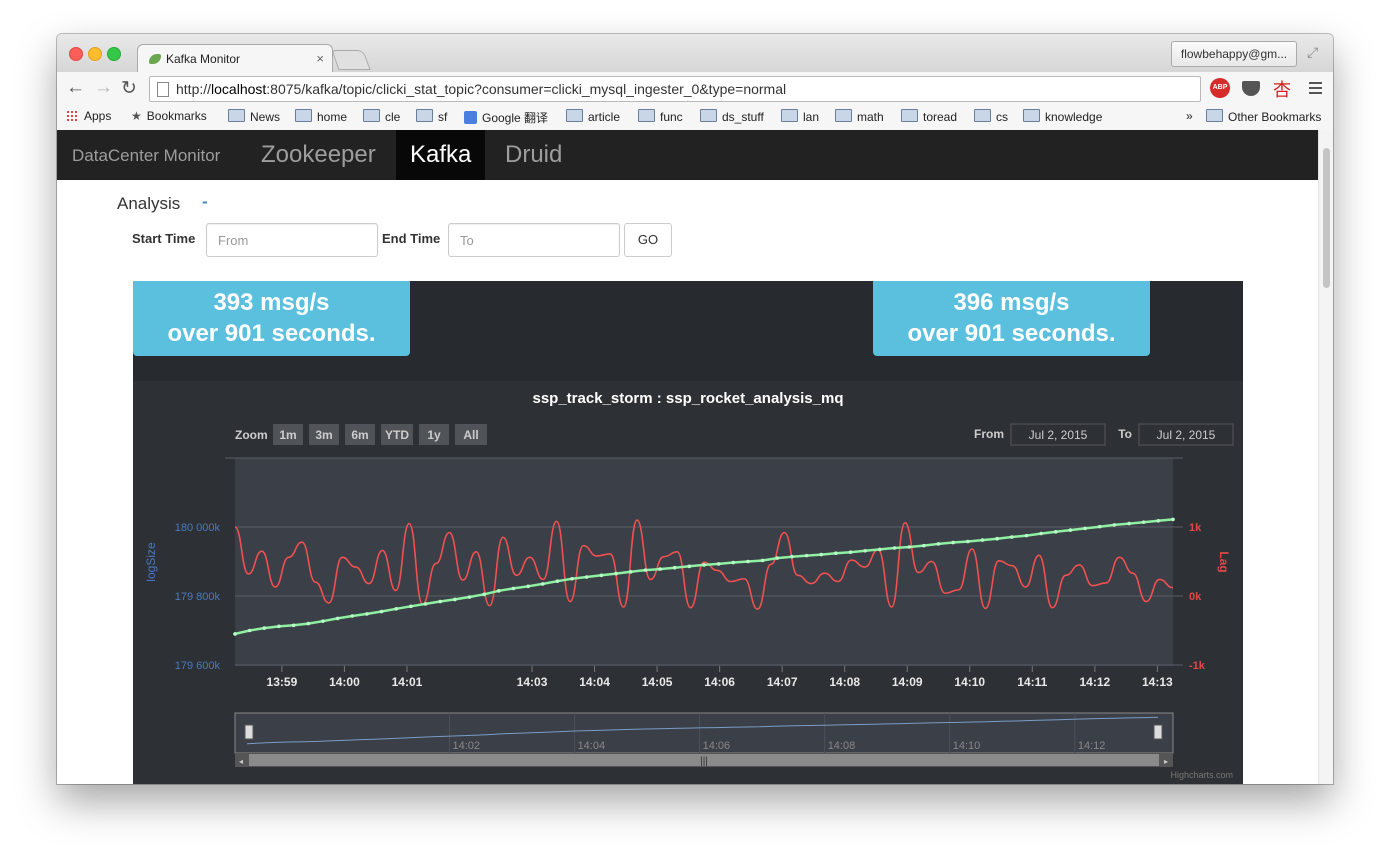 The height and width of the screenshot is (864, 1390). I want to click on navigator-tick: 14:08, so click(842, 746).